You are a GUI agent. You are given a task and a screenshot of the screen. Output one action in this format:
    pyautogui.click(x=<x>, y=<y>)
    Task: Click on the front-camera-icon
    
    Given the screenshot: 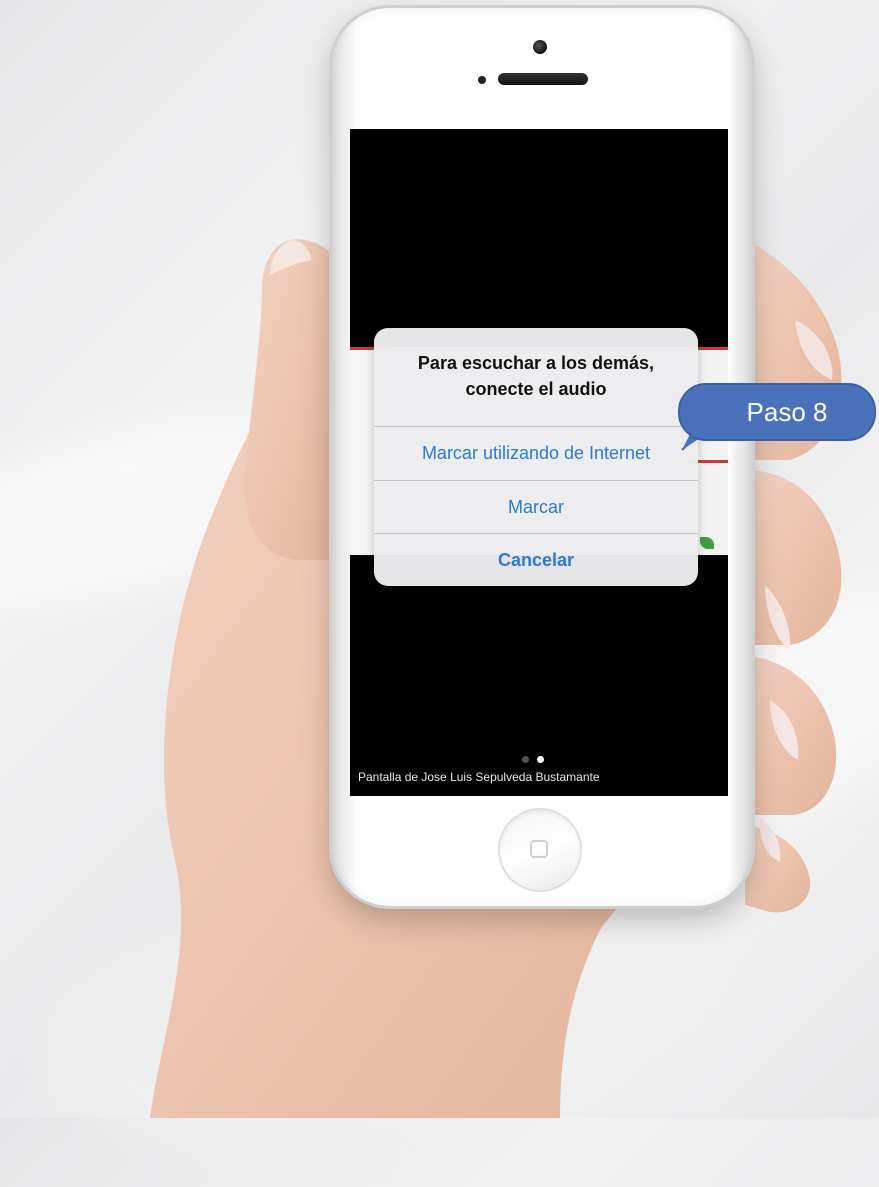 What is the action you would take?
    pyautogui.click(x=540, y=47)
    